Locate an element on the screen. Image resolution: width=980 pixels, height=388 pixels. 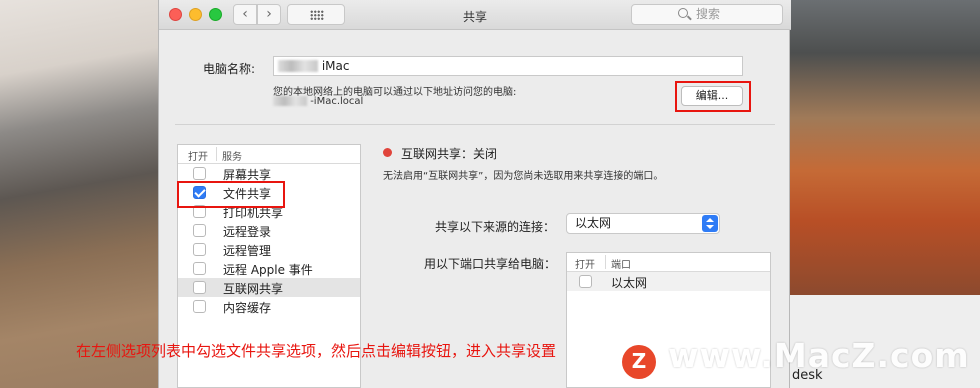
ports-label: 用以下端口共享给电脑： is located at coordinates (490, 264).